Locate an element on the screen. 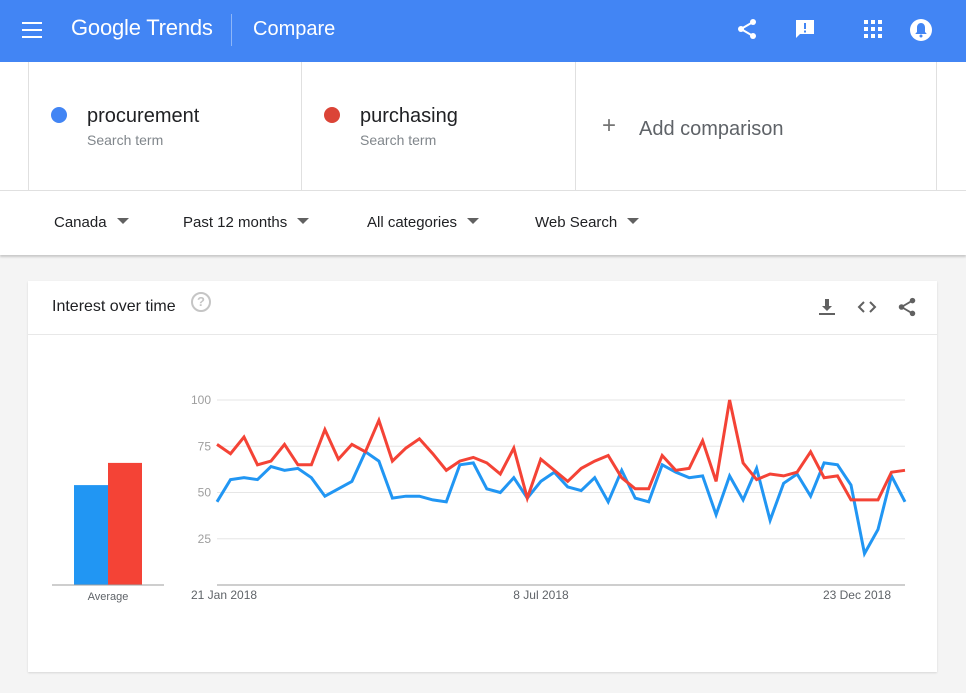 This screenshot has height=693, width=966. search-type-dropdown: Web Search is located at coordinates (587, 222).